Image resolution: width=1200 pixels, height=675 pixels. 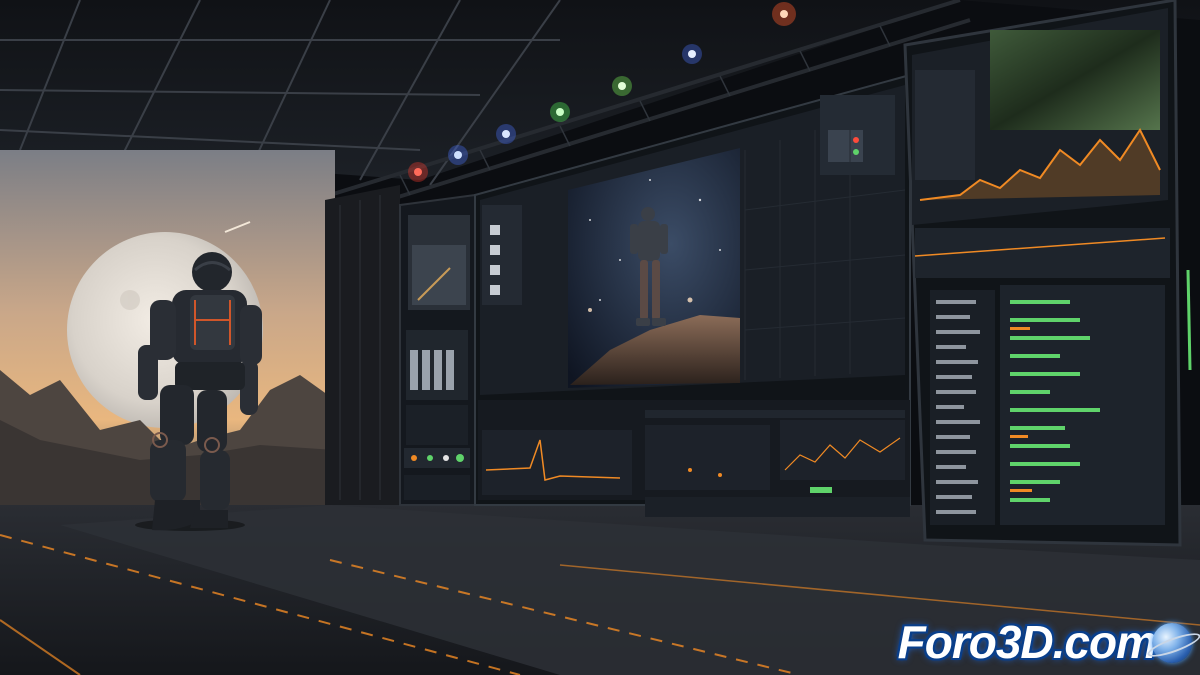 I want to click on left-monitor-stack, so click(x=437, y=349).